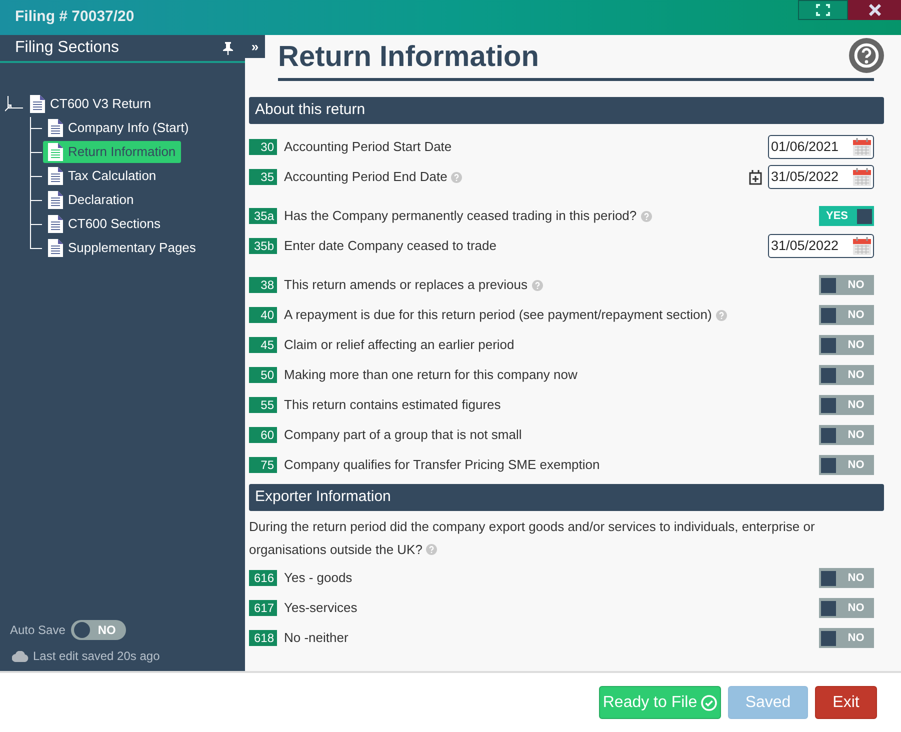  What do you see at coordinates (228, 48) in the screenshot?
I see `pin-icon` at bounding box center [228, 48].